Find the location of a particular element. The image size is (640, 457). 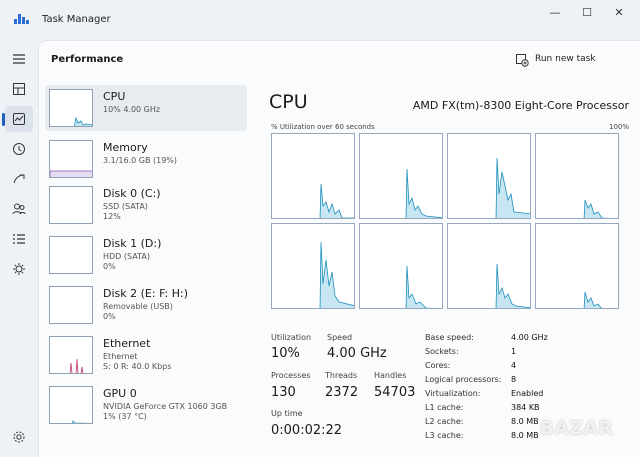

ethernet-thumbnail-graph is located at coordinates (71, 355).